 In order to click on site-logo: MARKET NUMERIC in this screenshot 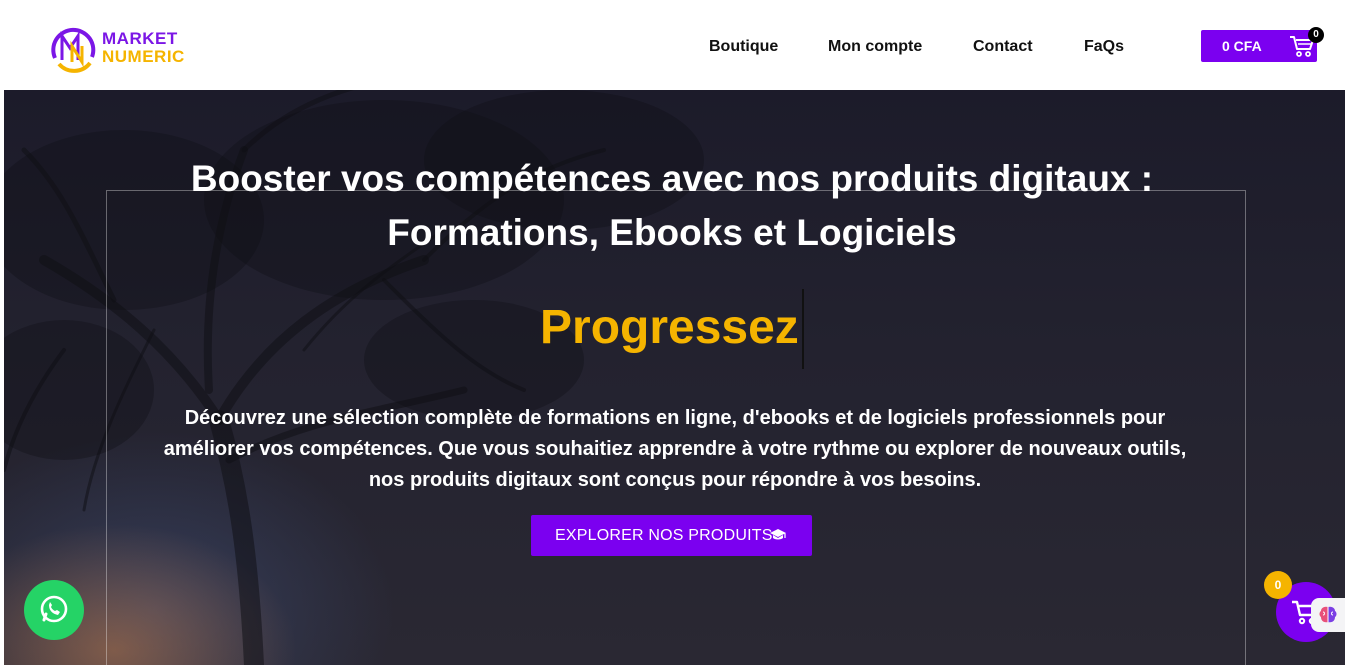, I will do `click(123, 49)`.